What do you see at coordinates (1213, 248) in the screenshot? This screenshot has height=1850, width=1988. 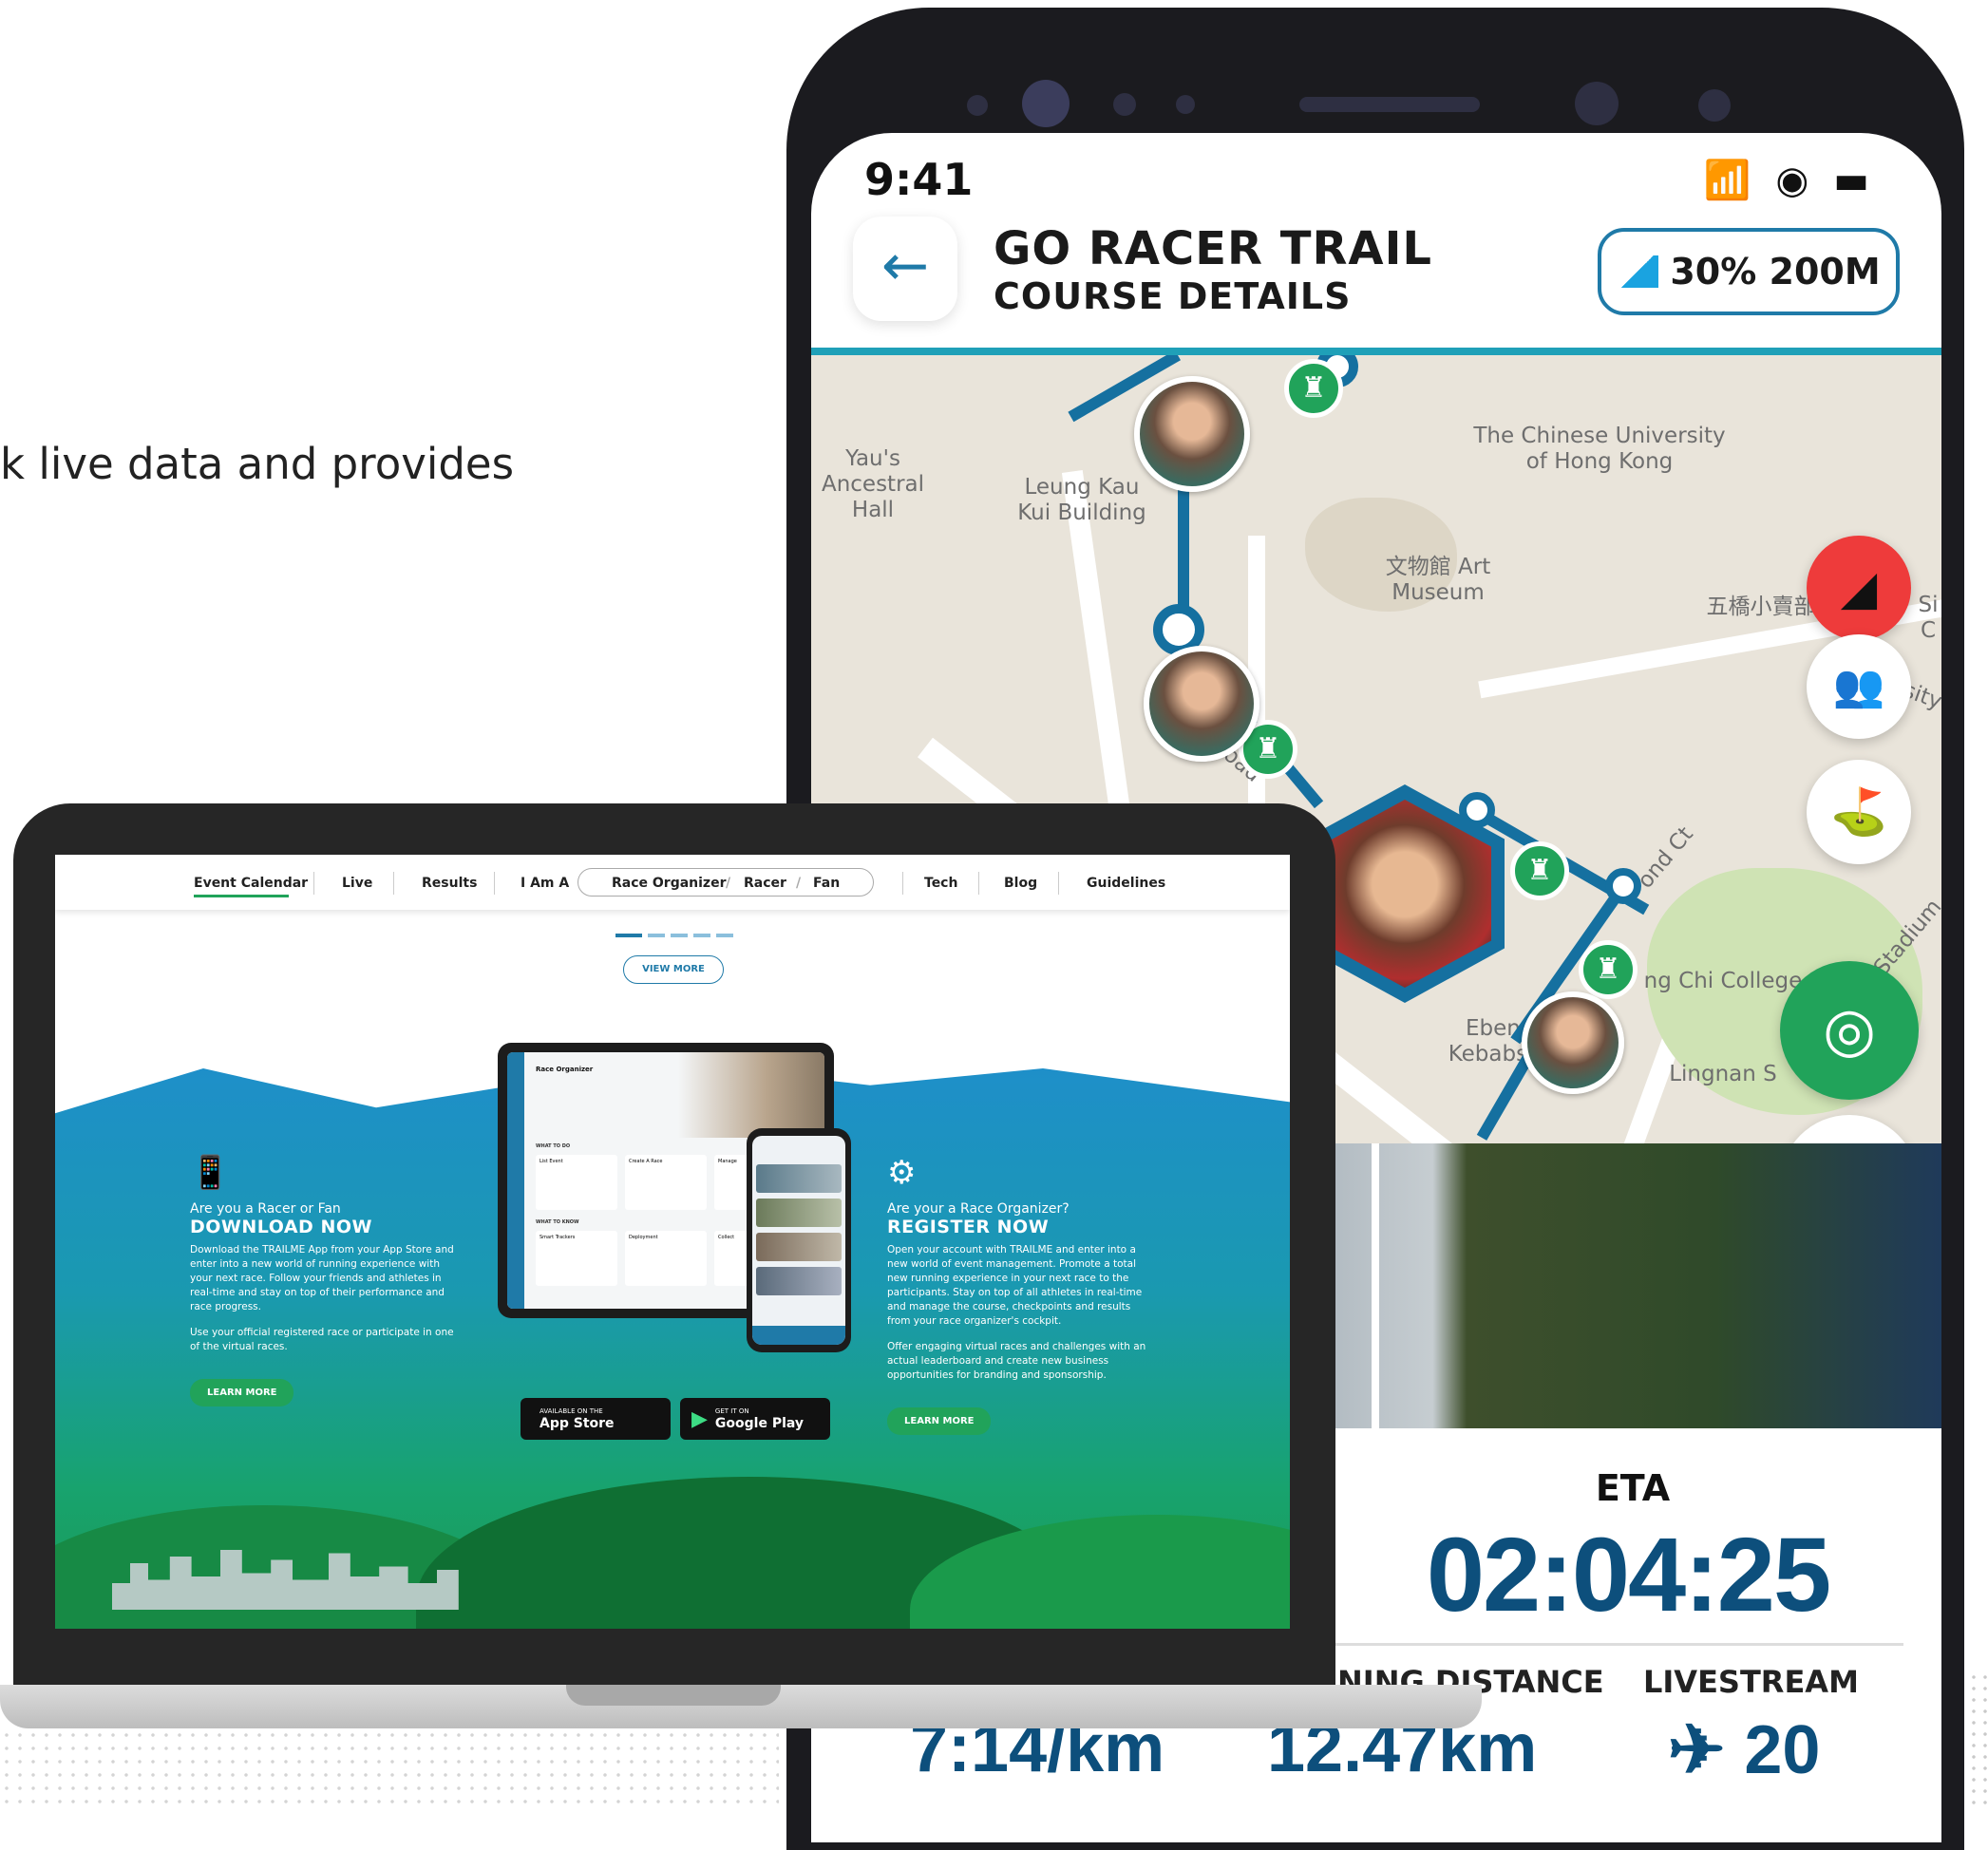 I see `page-title: GO RACER TRAIL` at bounding box center [1213, 248].